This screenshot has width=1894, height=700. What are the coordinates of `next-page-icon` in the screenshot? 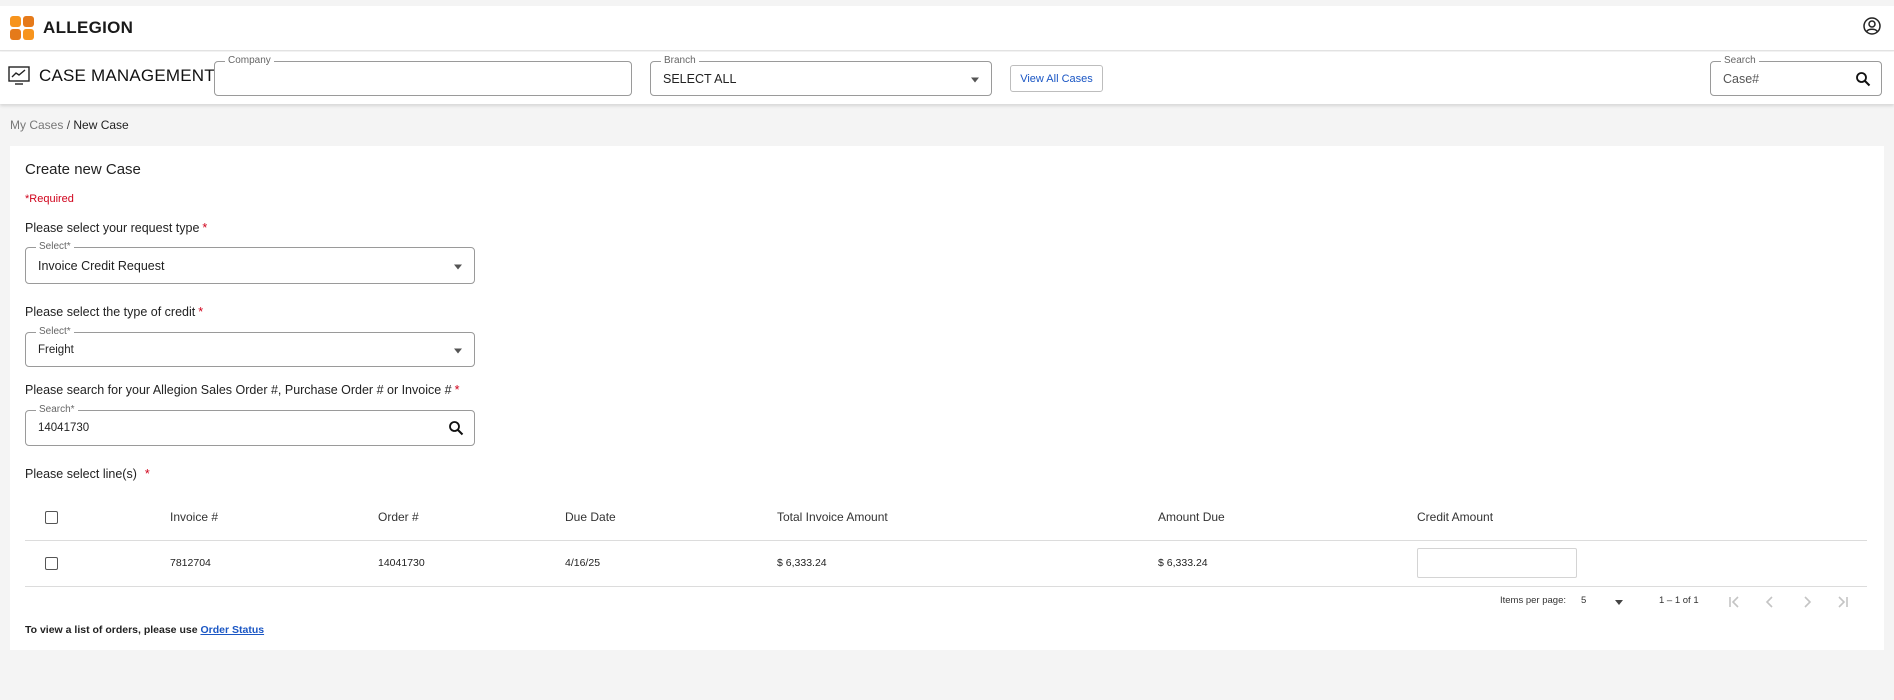 It's located at (1807, 602).